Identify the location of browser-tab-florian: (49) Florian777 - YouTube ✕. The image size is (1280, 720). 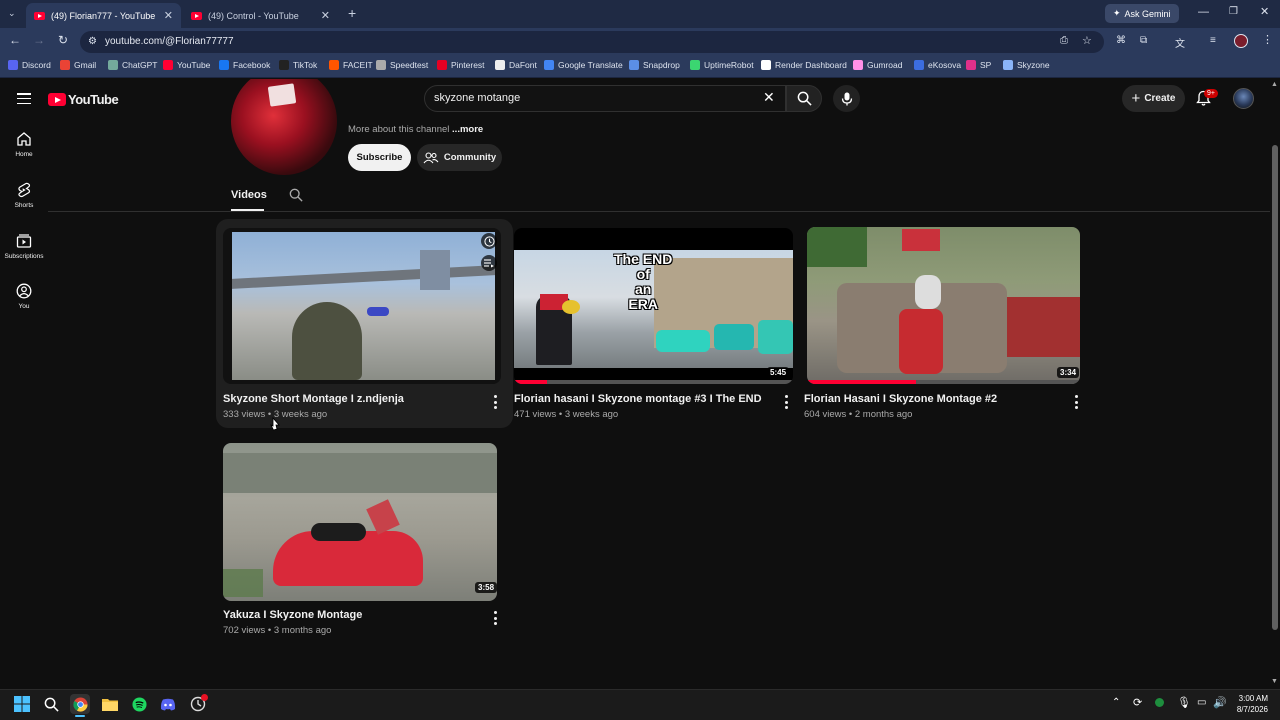
(103, 15).